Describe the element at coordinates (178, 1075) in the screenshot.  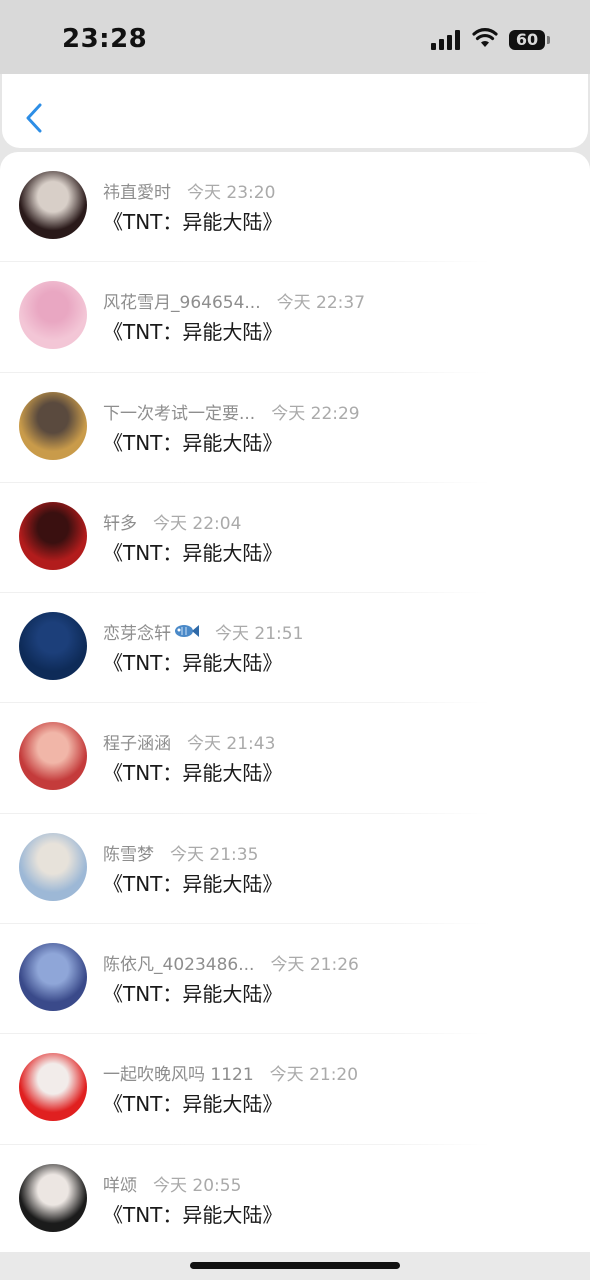
I see `user-name: 一起吹晚风吗 1121` at that location.